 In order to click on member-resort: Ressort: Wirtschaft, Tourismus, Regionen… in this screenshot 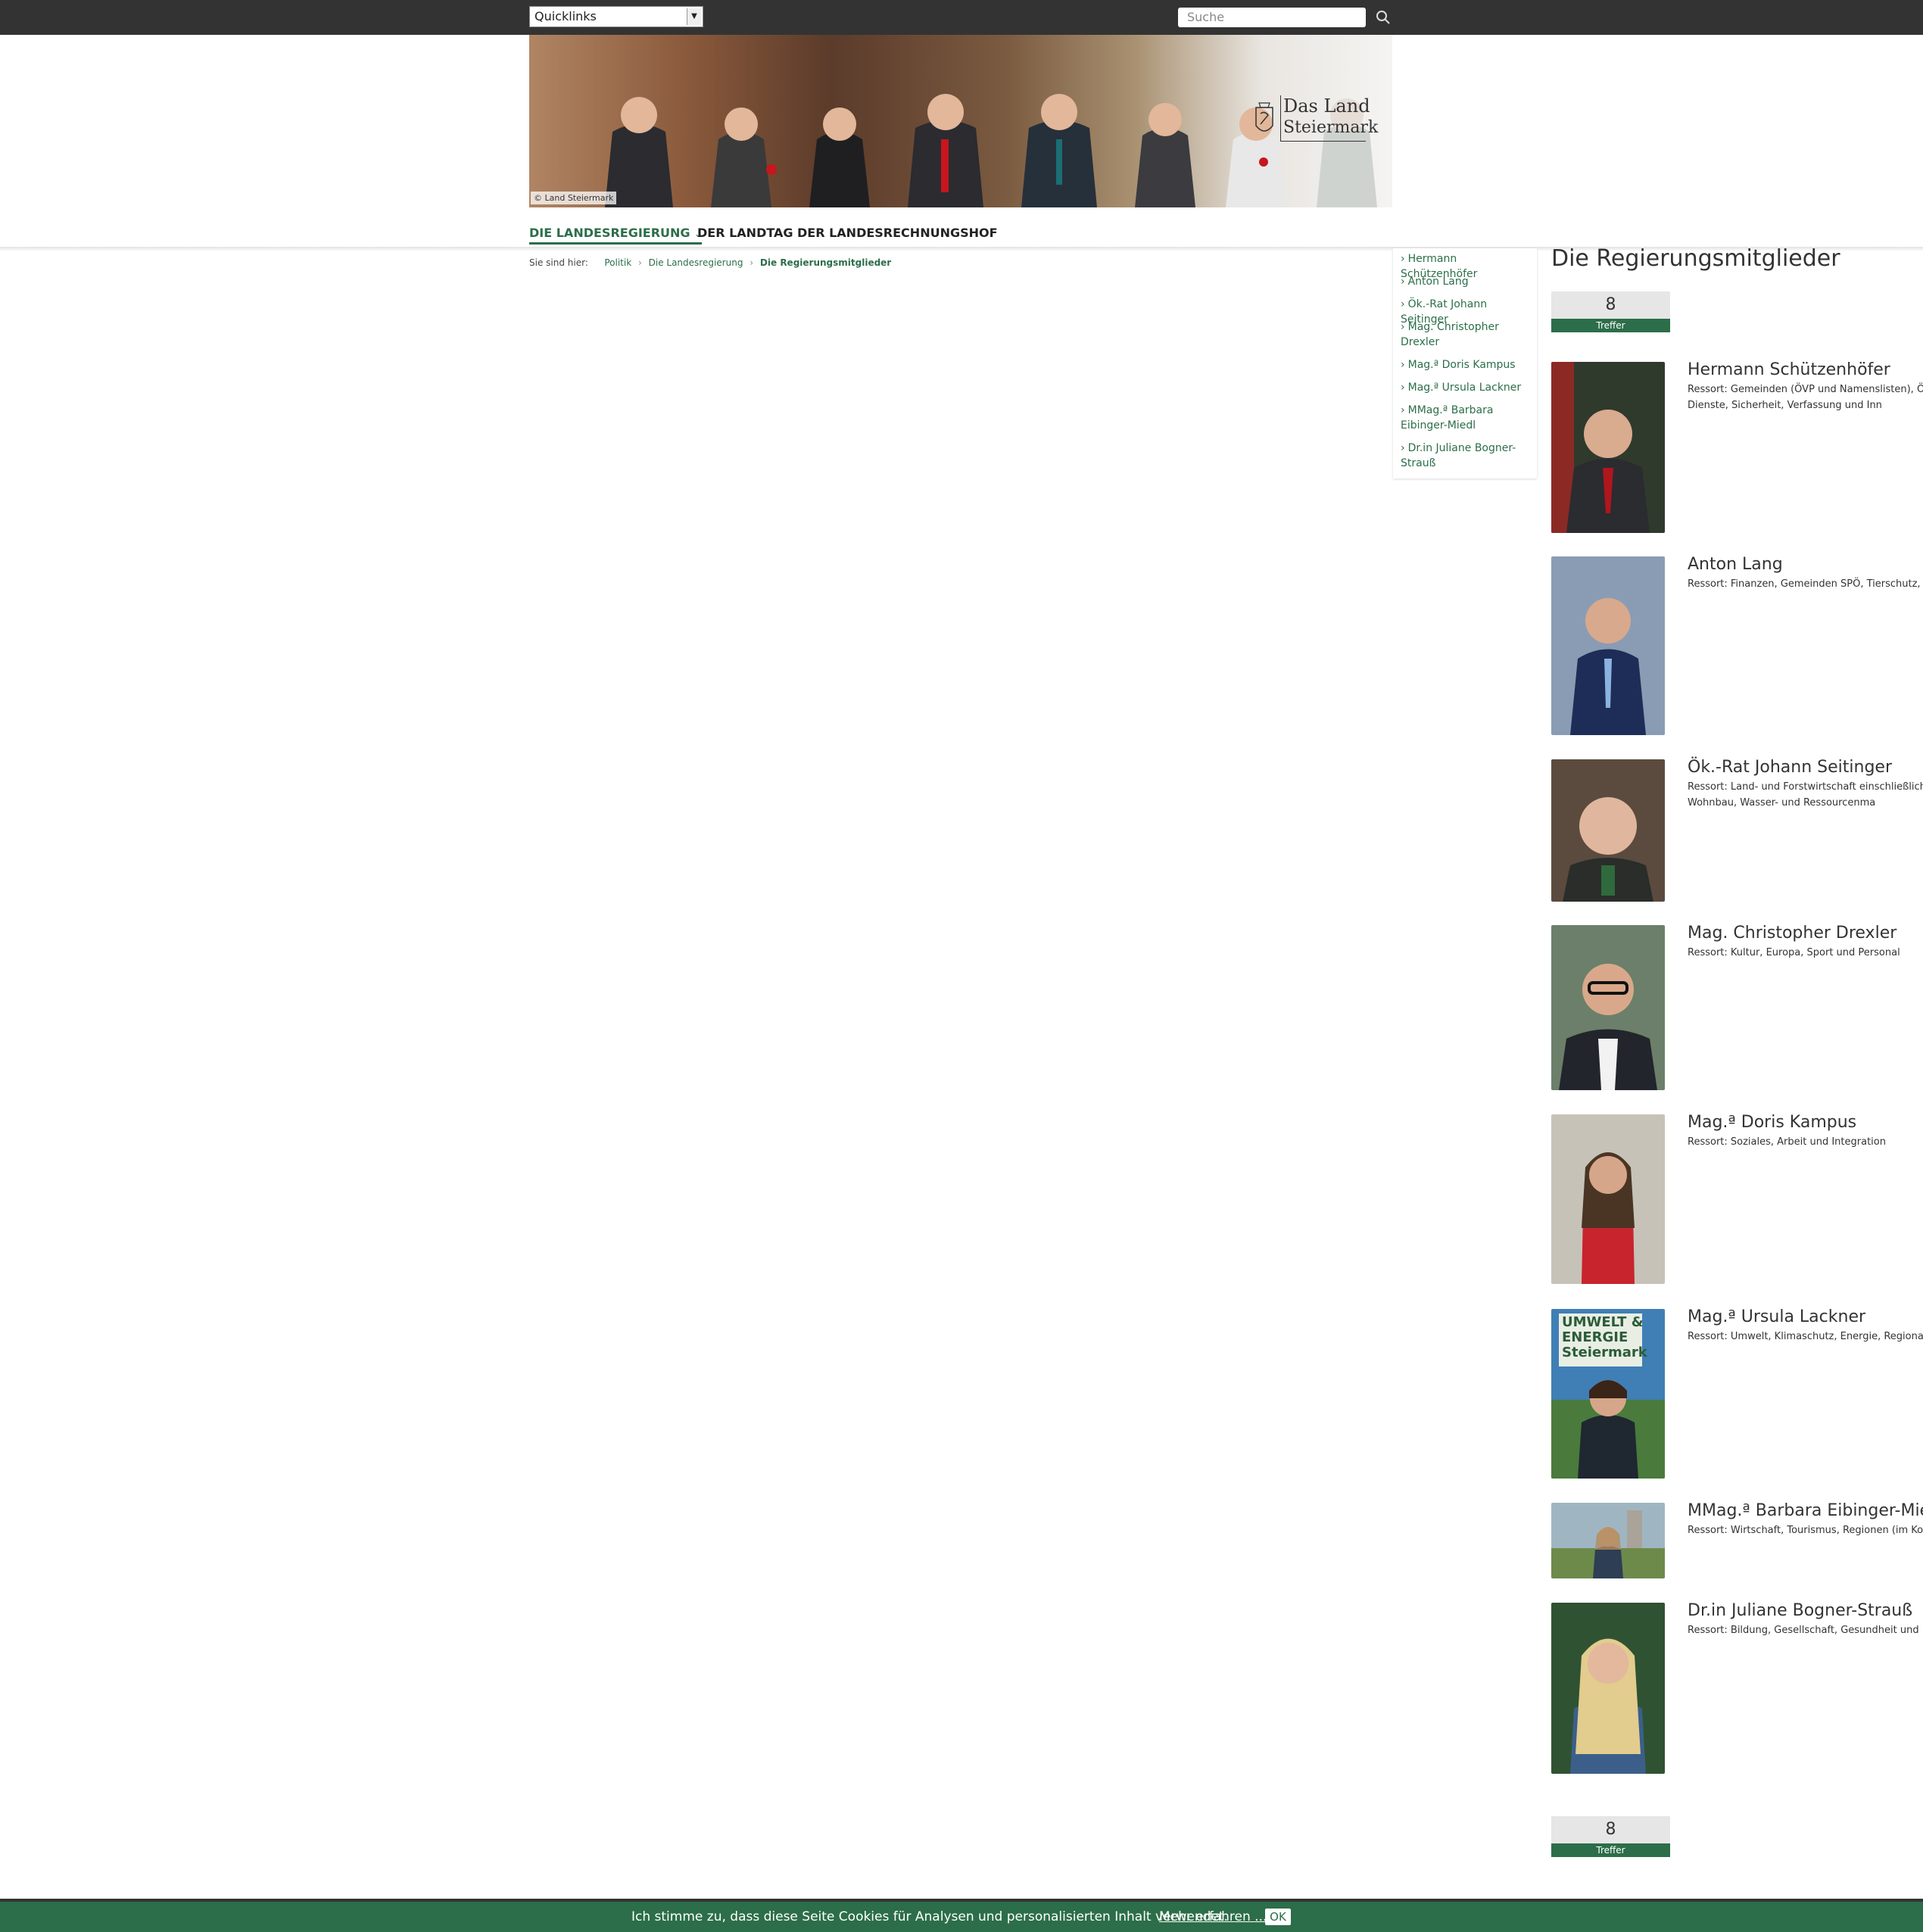, I will do `click(1805, 1530)`.